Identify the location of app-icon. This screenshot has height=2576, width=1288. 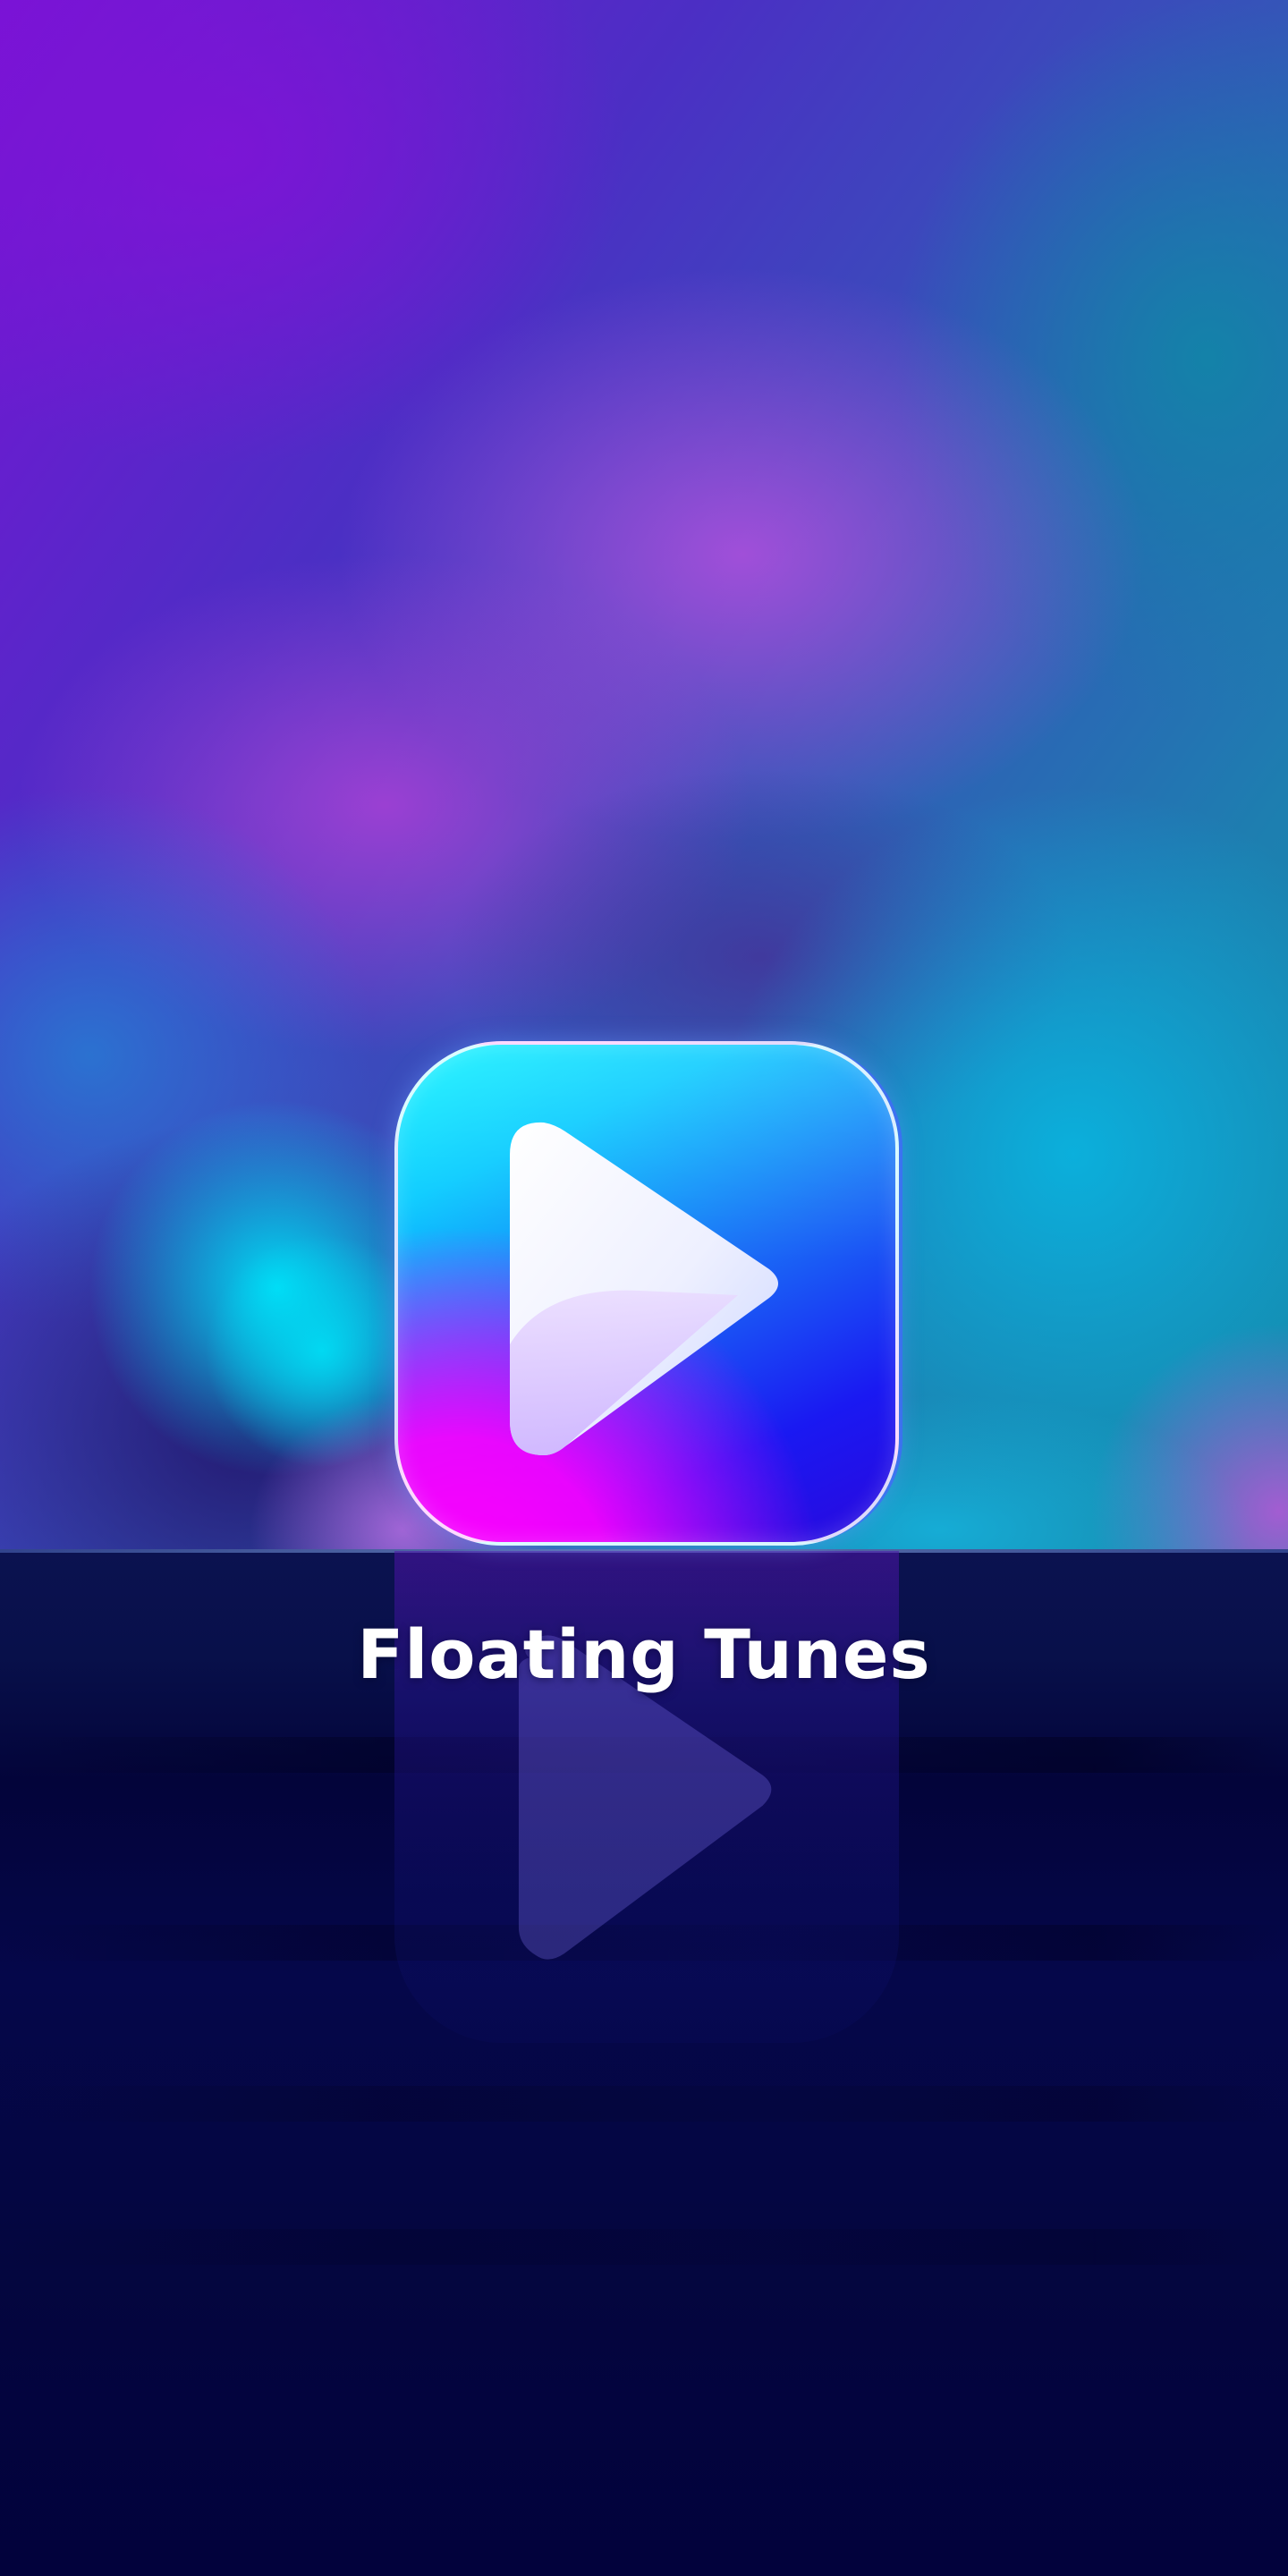
(646, 1293).